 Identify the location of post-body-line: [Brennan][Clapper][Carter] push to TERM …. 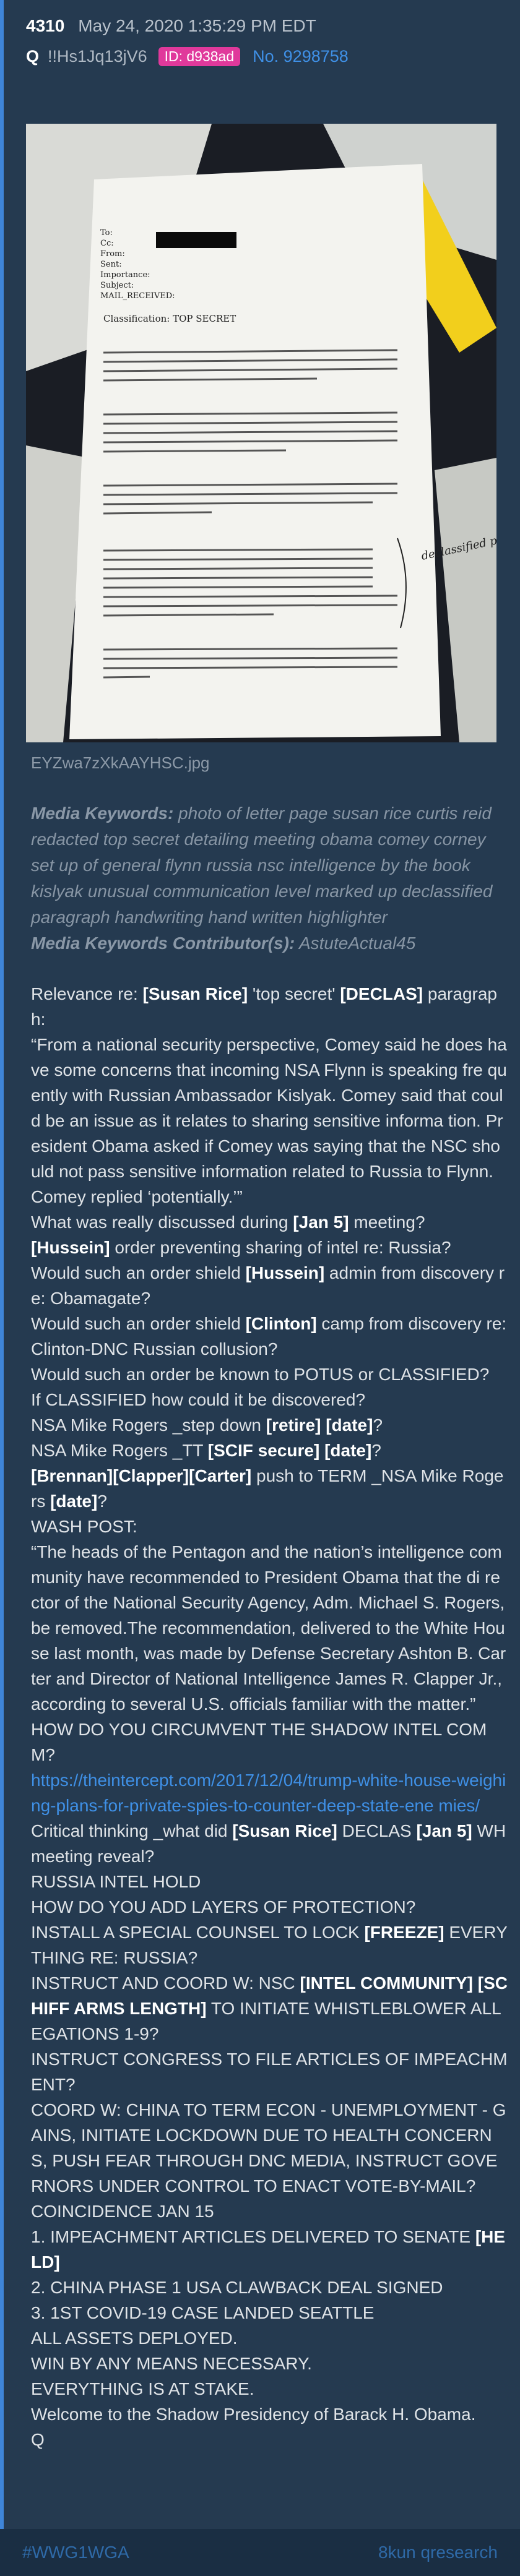
(269, 1488).